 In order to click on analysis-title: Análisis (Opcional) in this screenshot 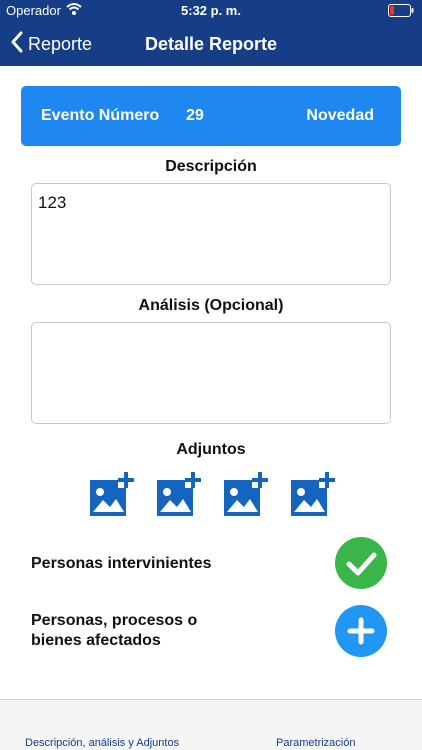, I will do `click(211, 305)`.